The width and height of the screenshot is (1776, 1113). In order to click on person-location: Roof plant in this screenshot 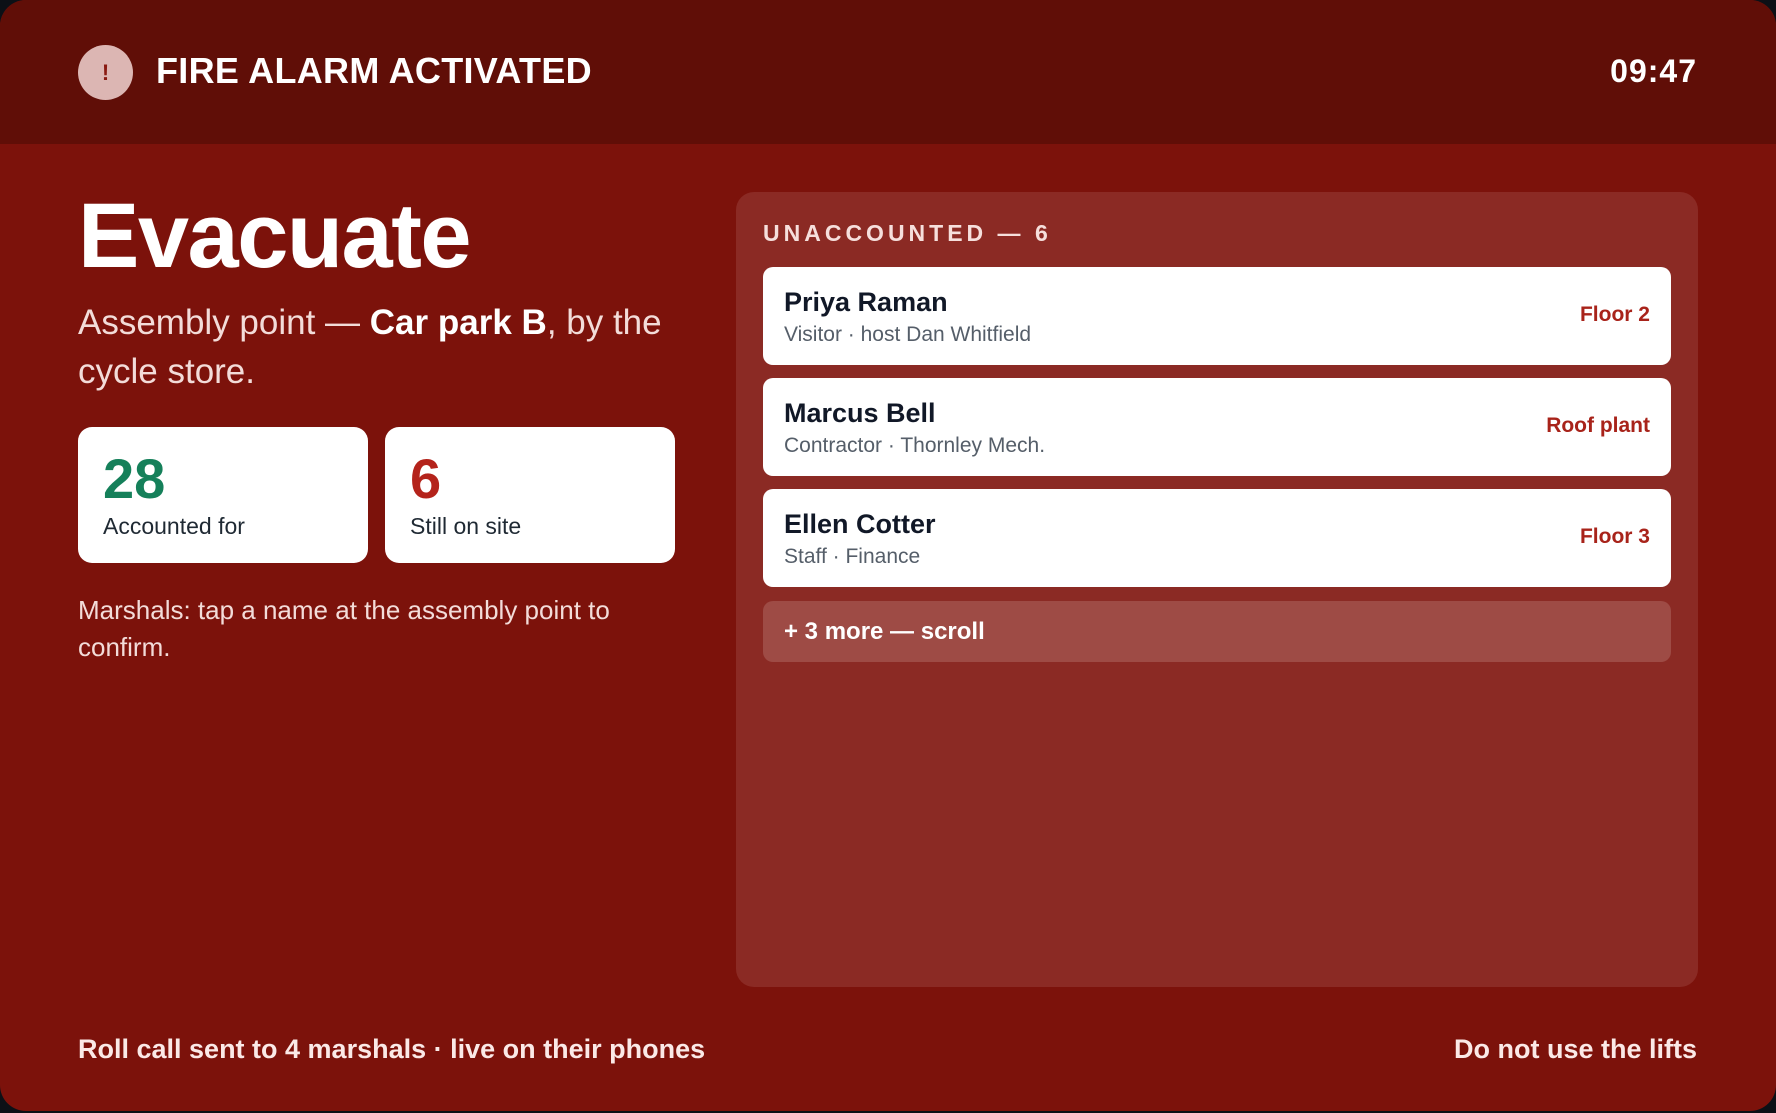, I will do `click(1598, 425)`.